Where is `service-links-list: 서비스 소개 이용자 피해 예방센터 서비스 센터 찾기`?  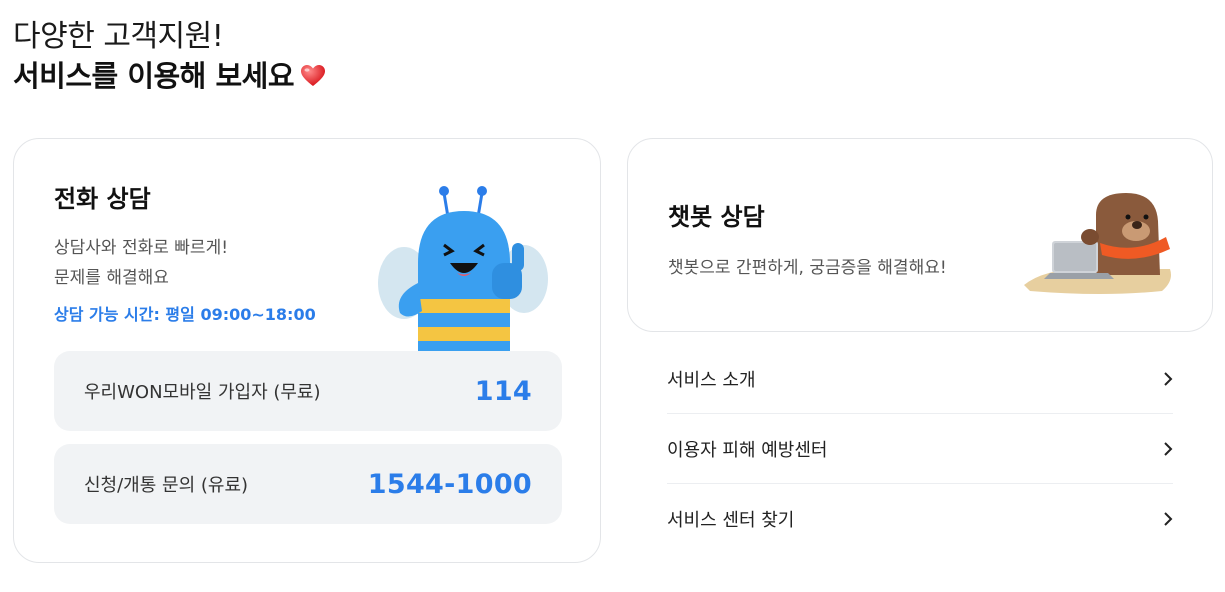
service-links-list: 서비스 소개 이용자 피해 예방센터 서비스 센터 찾기 is located at coordinates (920, 448).